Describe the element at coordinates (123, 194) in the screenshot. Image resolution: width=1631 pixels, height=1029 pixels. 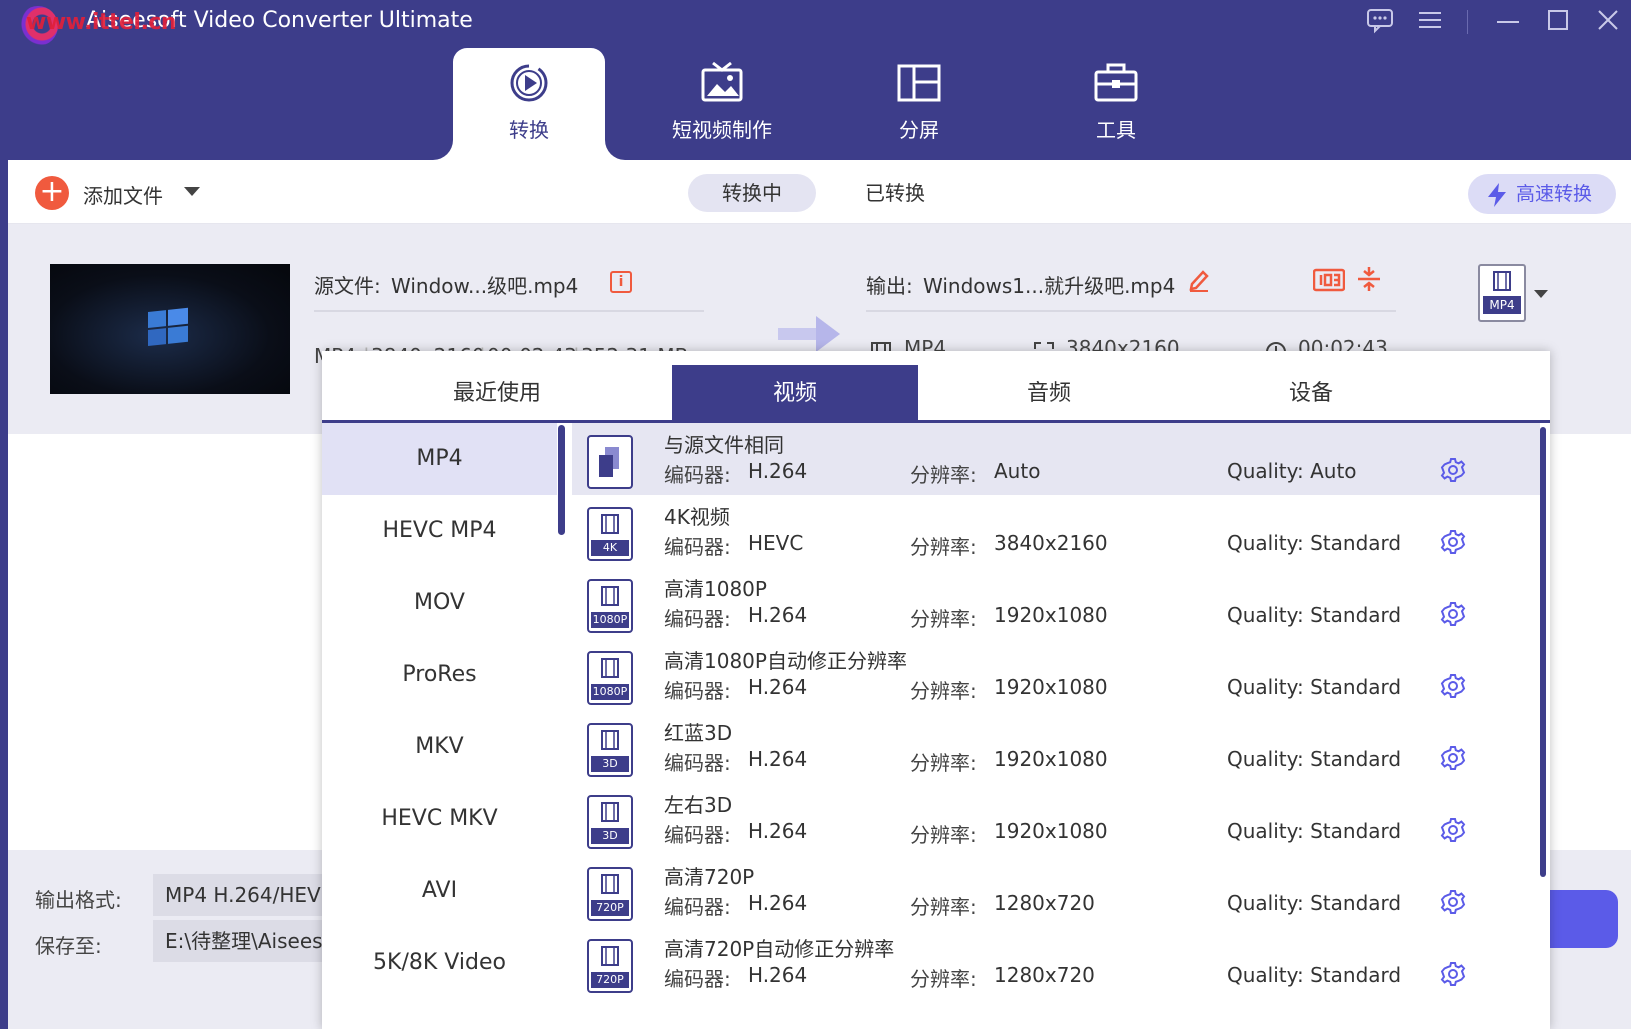
I see `add-file-label: 添加文件` at that location.